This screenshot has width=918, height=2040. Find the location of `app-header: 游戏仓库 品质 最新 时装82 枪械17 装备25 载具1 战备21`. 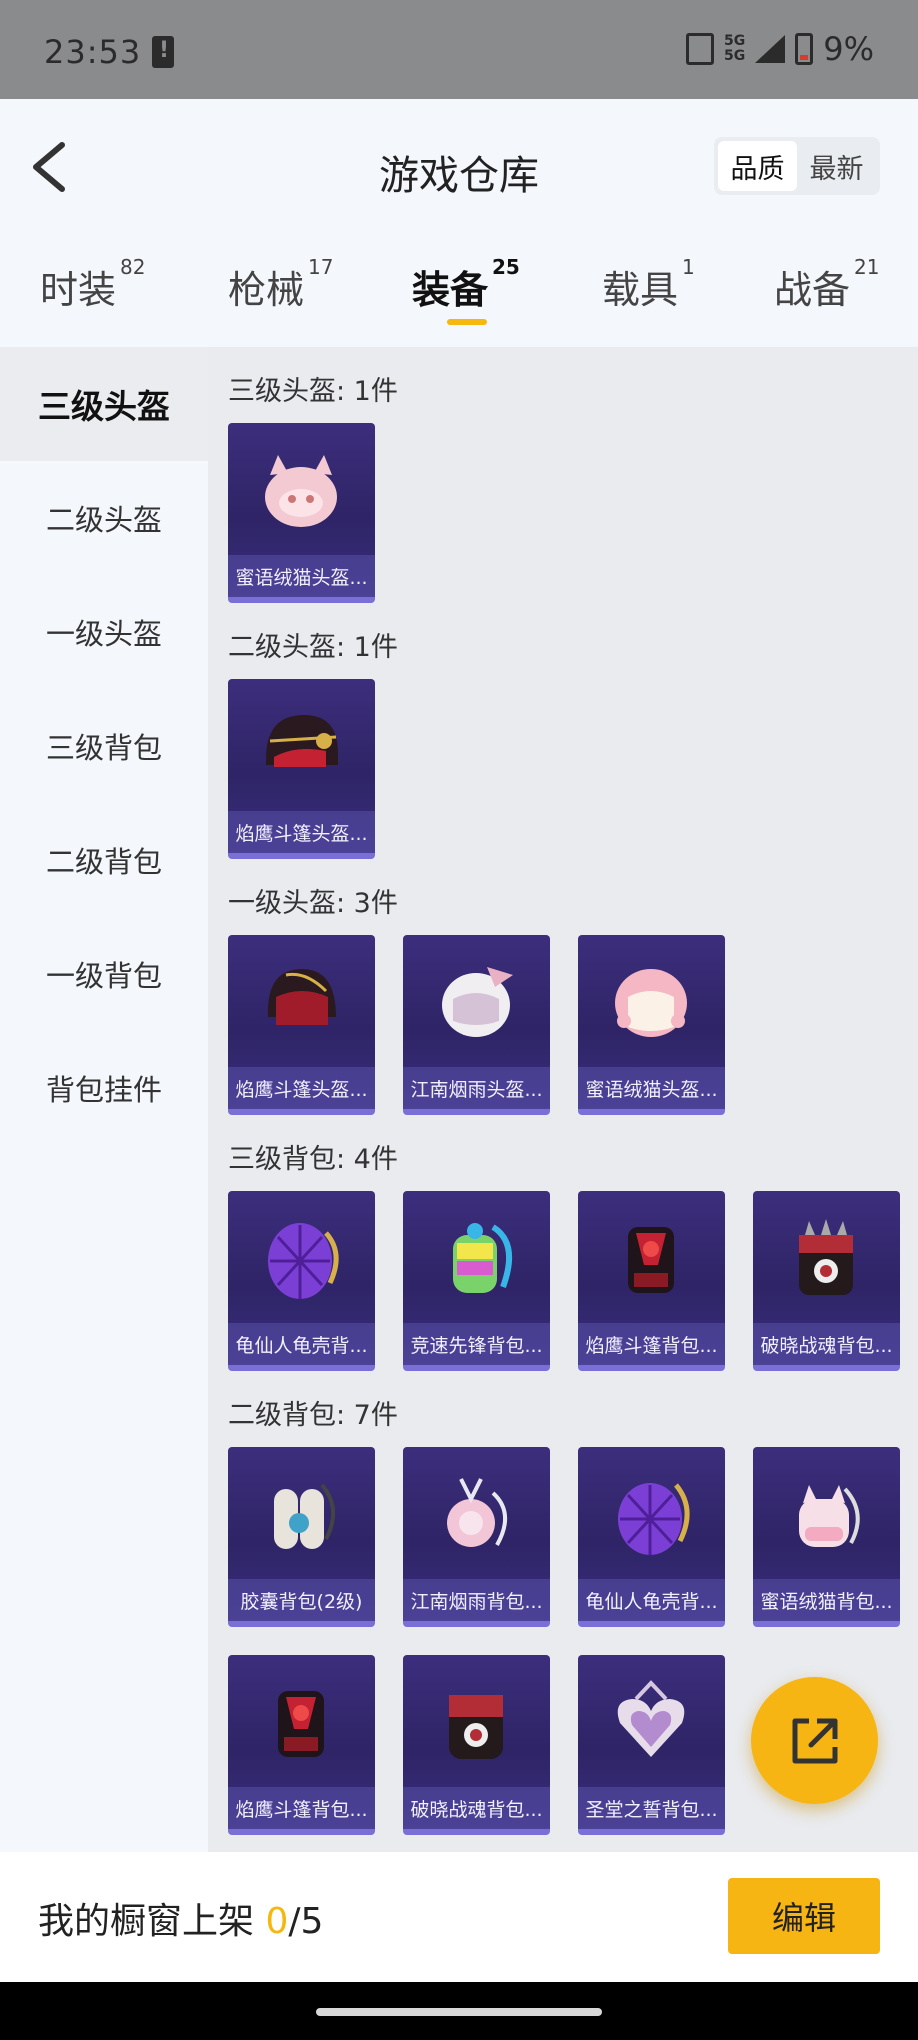

app-header: 游戏仓库 品质 最新 时装82 枪械17 装备25 载具1 战备21 is located at coordinates (459, 223).